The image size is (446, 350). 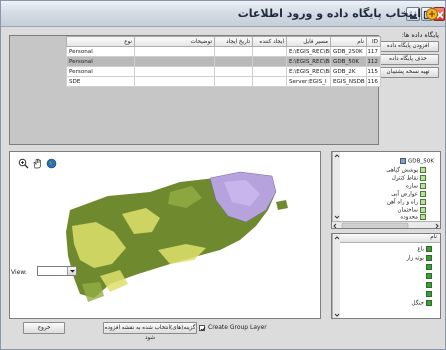 I want to click on region-islet, so click(x=282, y=205).